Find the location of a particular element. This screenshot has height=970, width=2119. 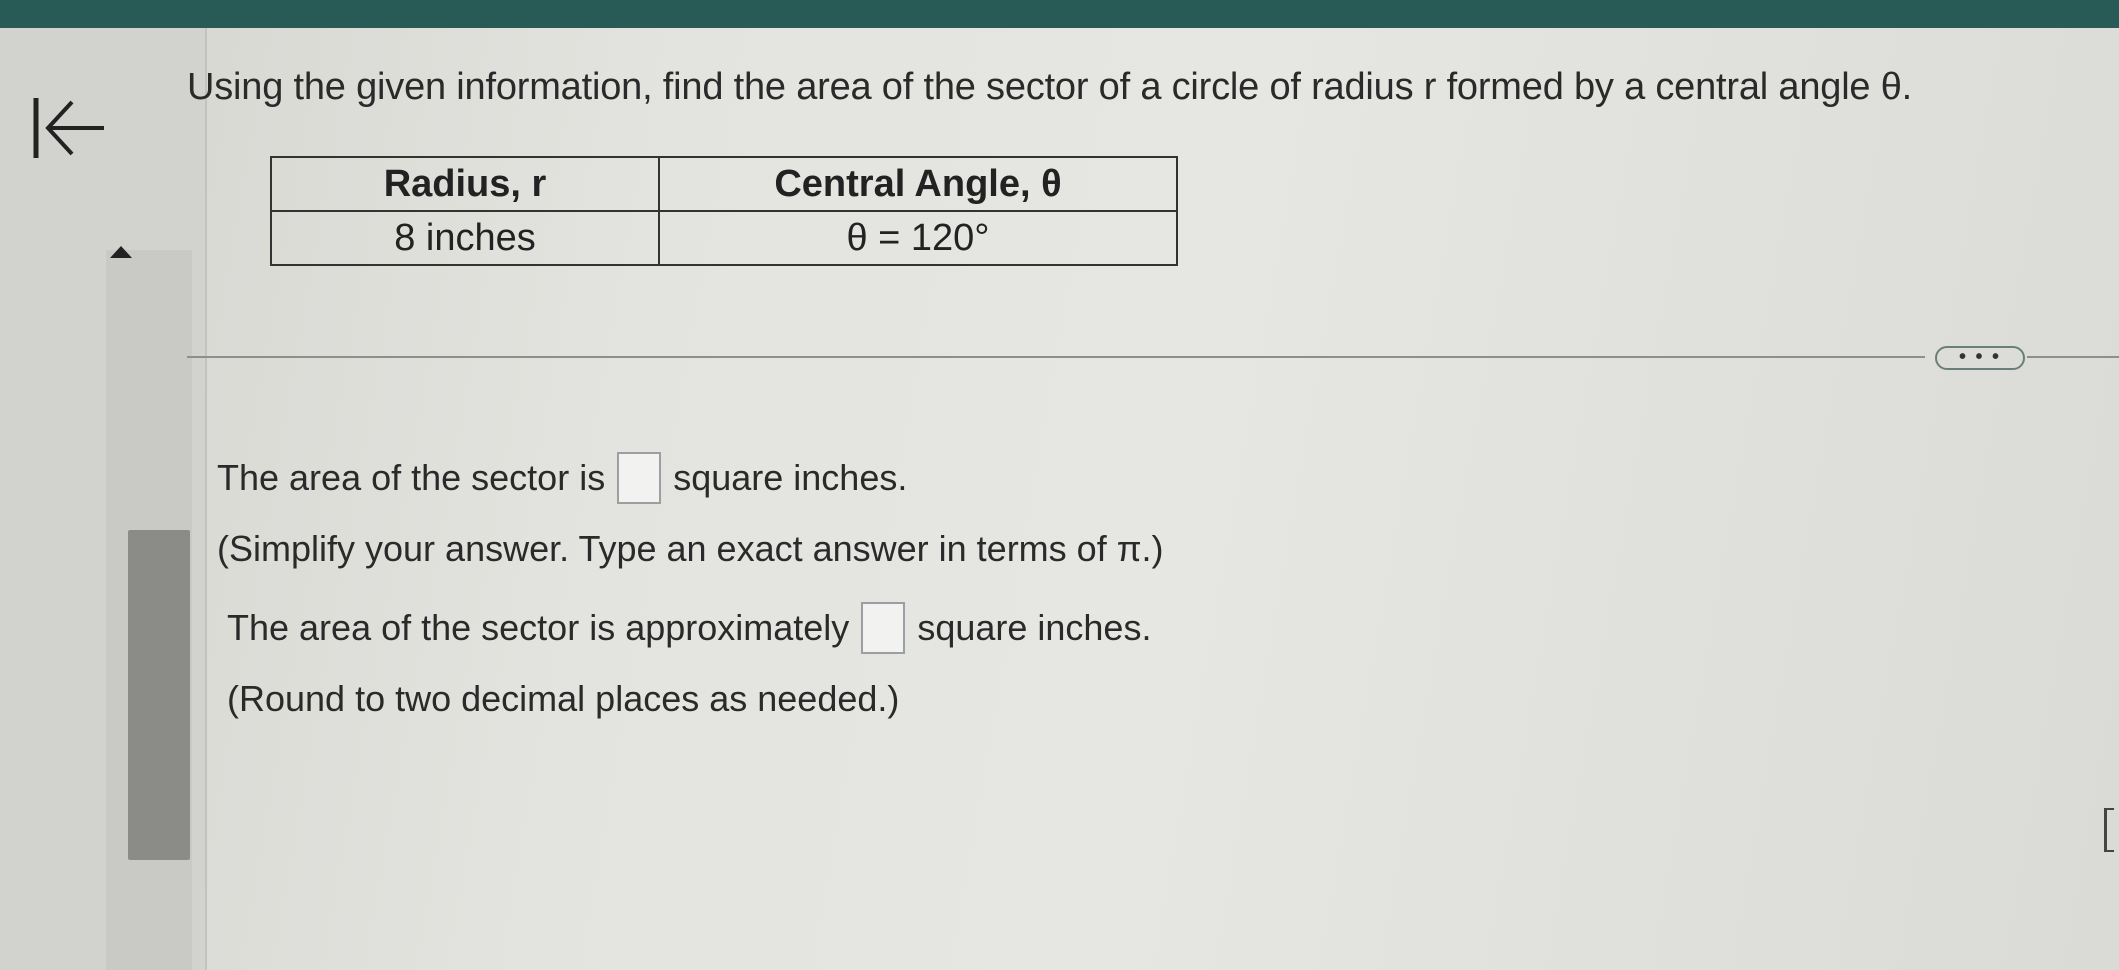

table-row: 8 inches θ = 120° is located at coordinates (724, 238).